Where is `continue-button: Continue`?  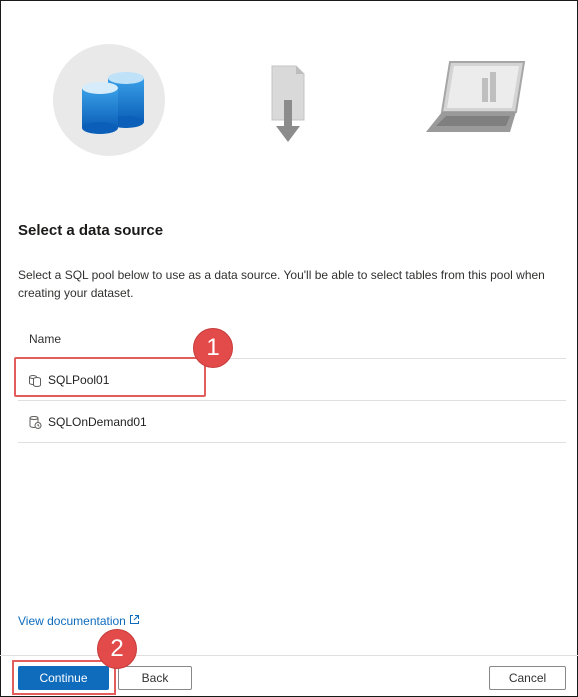 continue-button: Continue is located at coordinates (63, 678).